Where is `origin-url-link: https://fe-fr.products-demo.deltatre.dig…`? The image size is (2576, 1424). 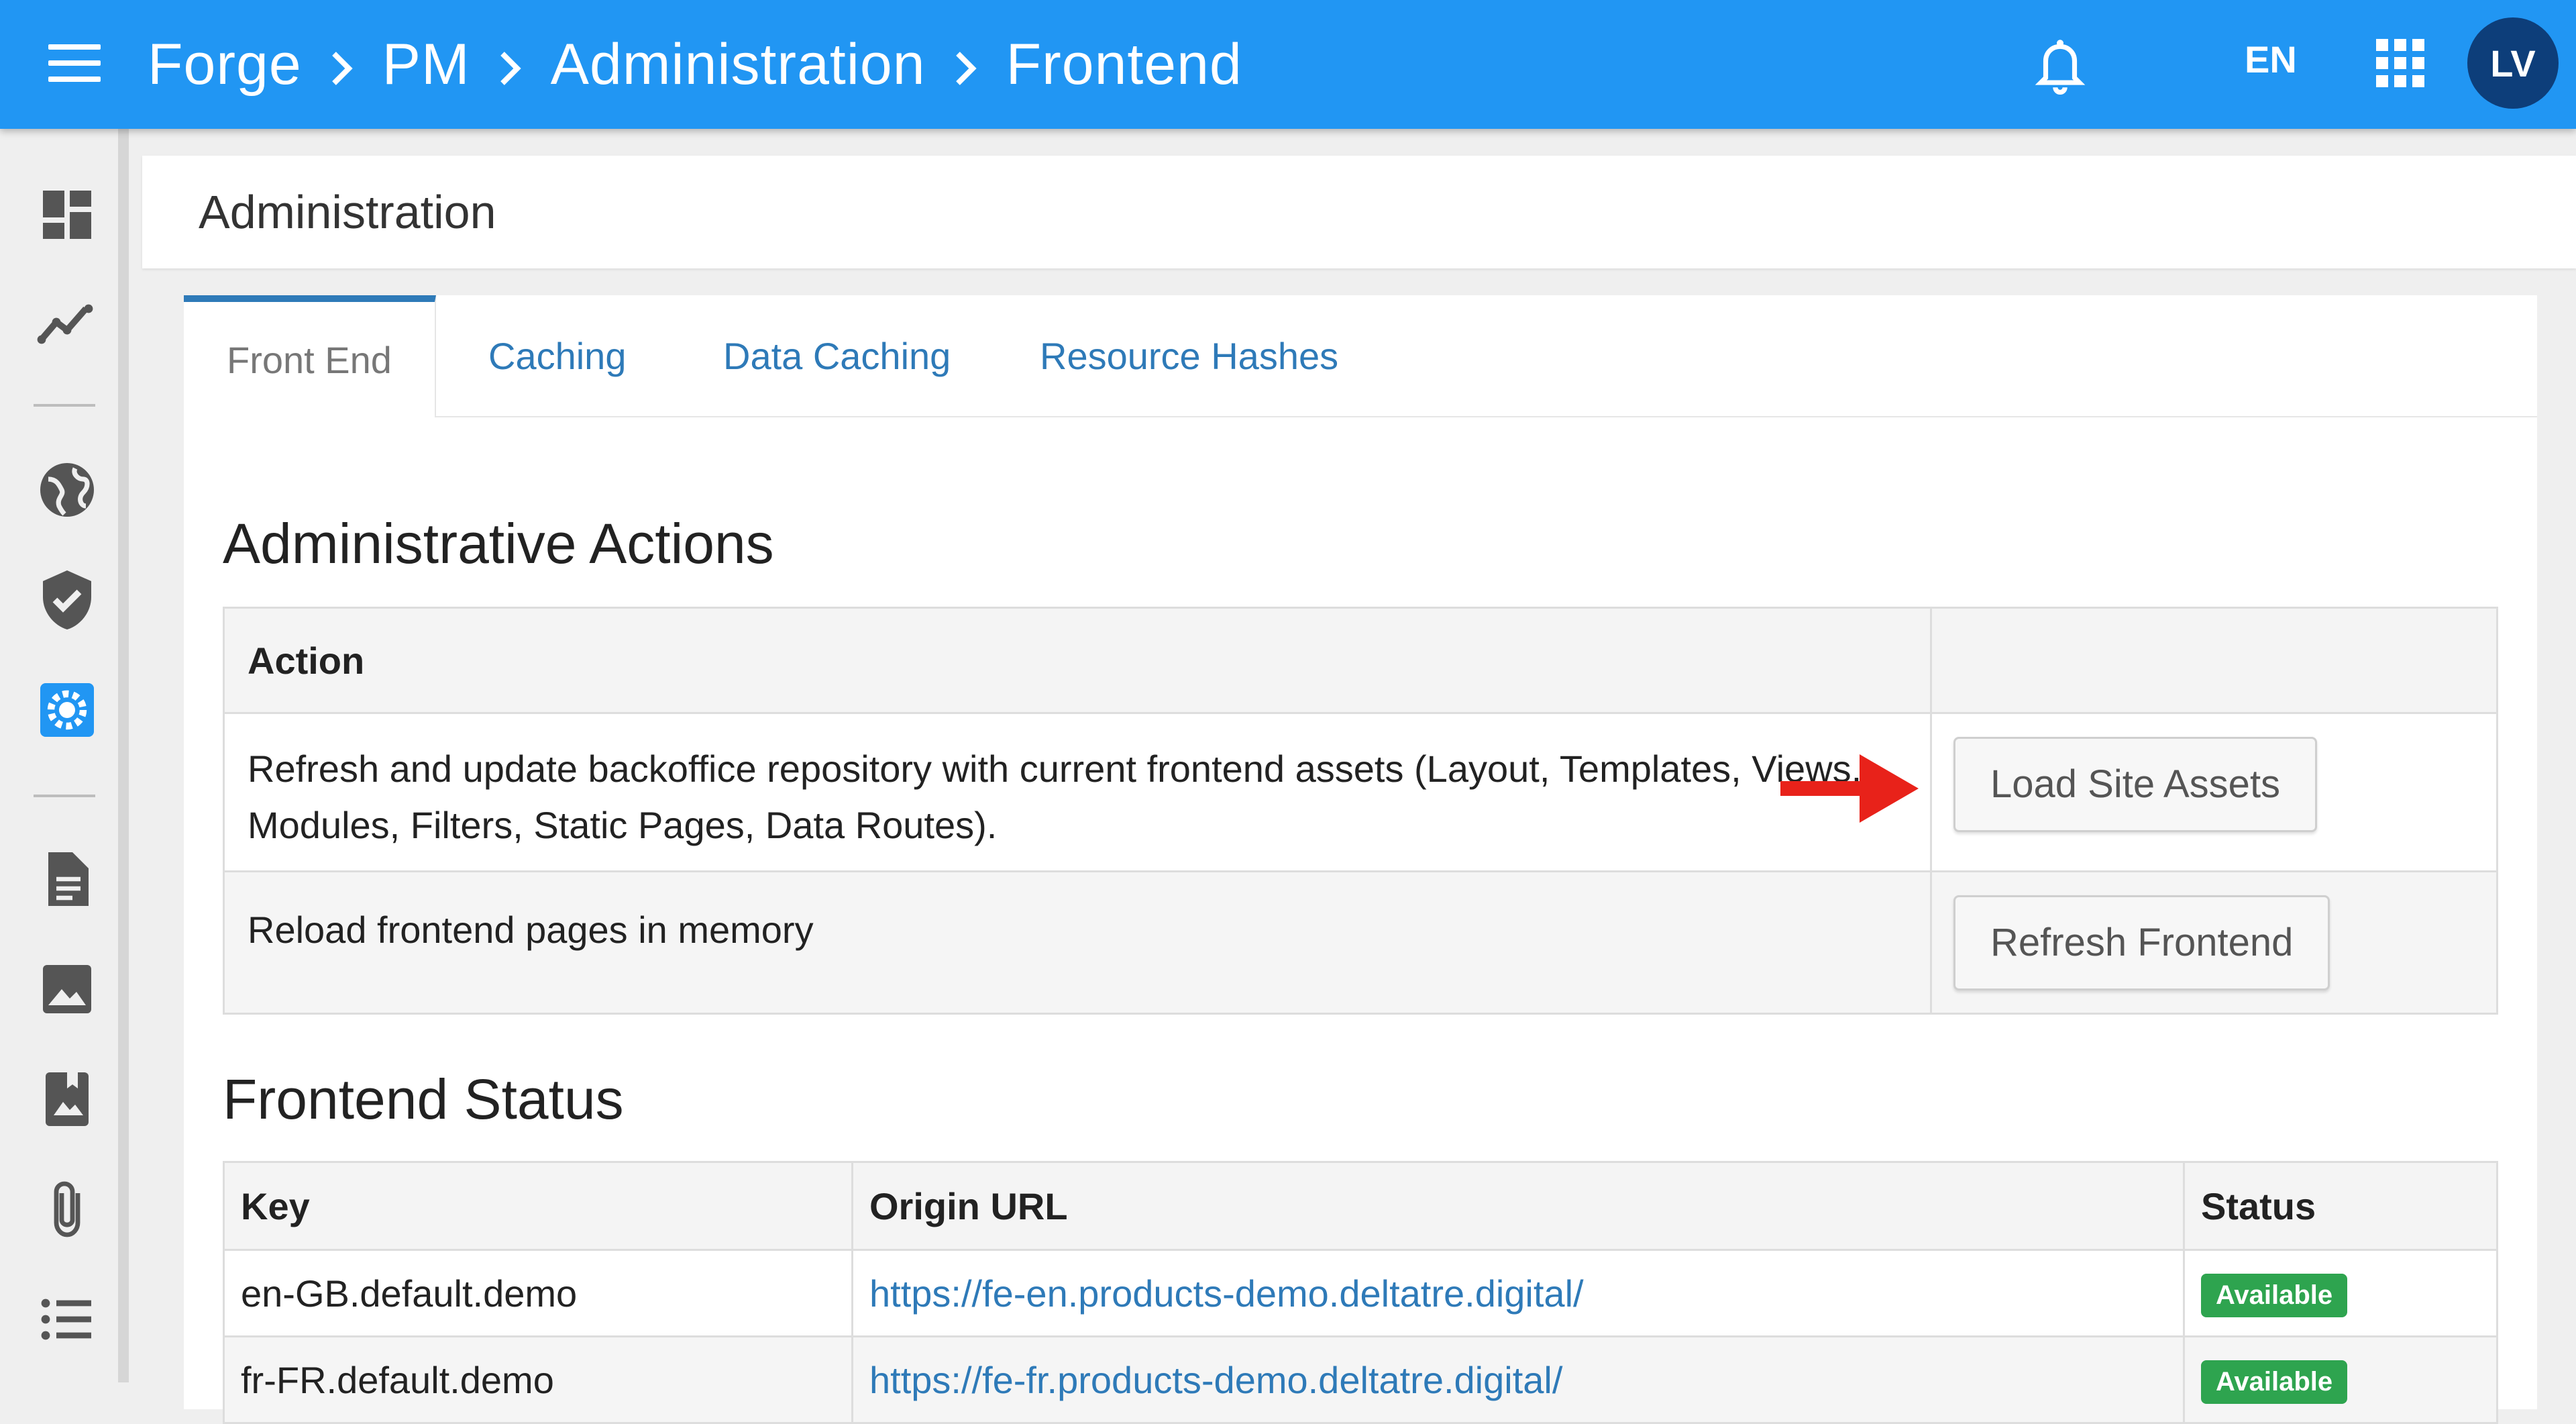 origin-url-link: https://fe-fr.products-demo.deltatre.dig… is located at coordinates (1215, 1380).